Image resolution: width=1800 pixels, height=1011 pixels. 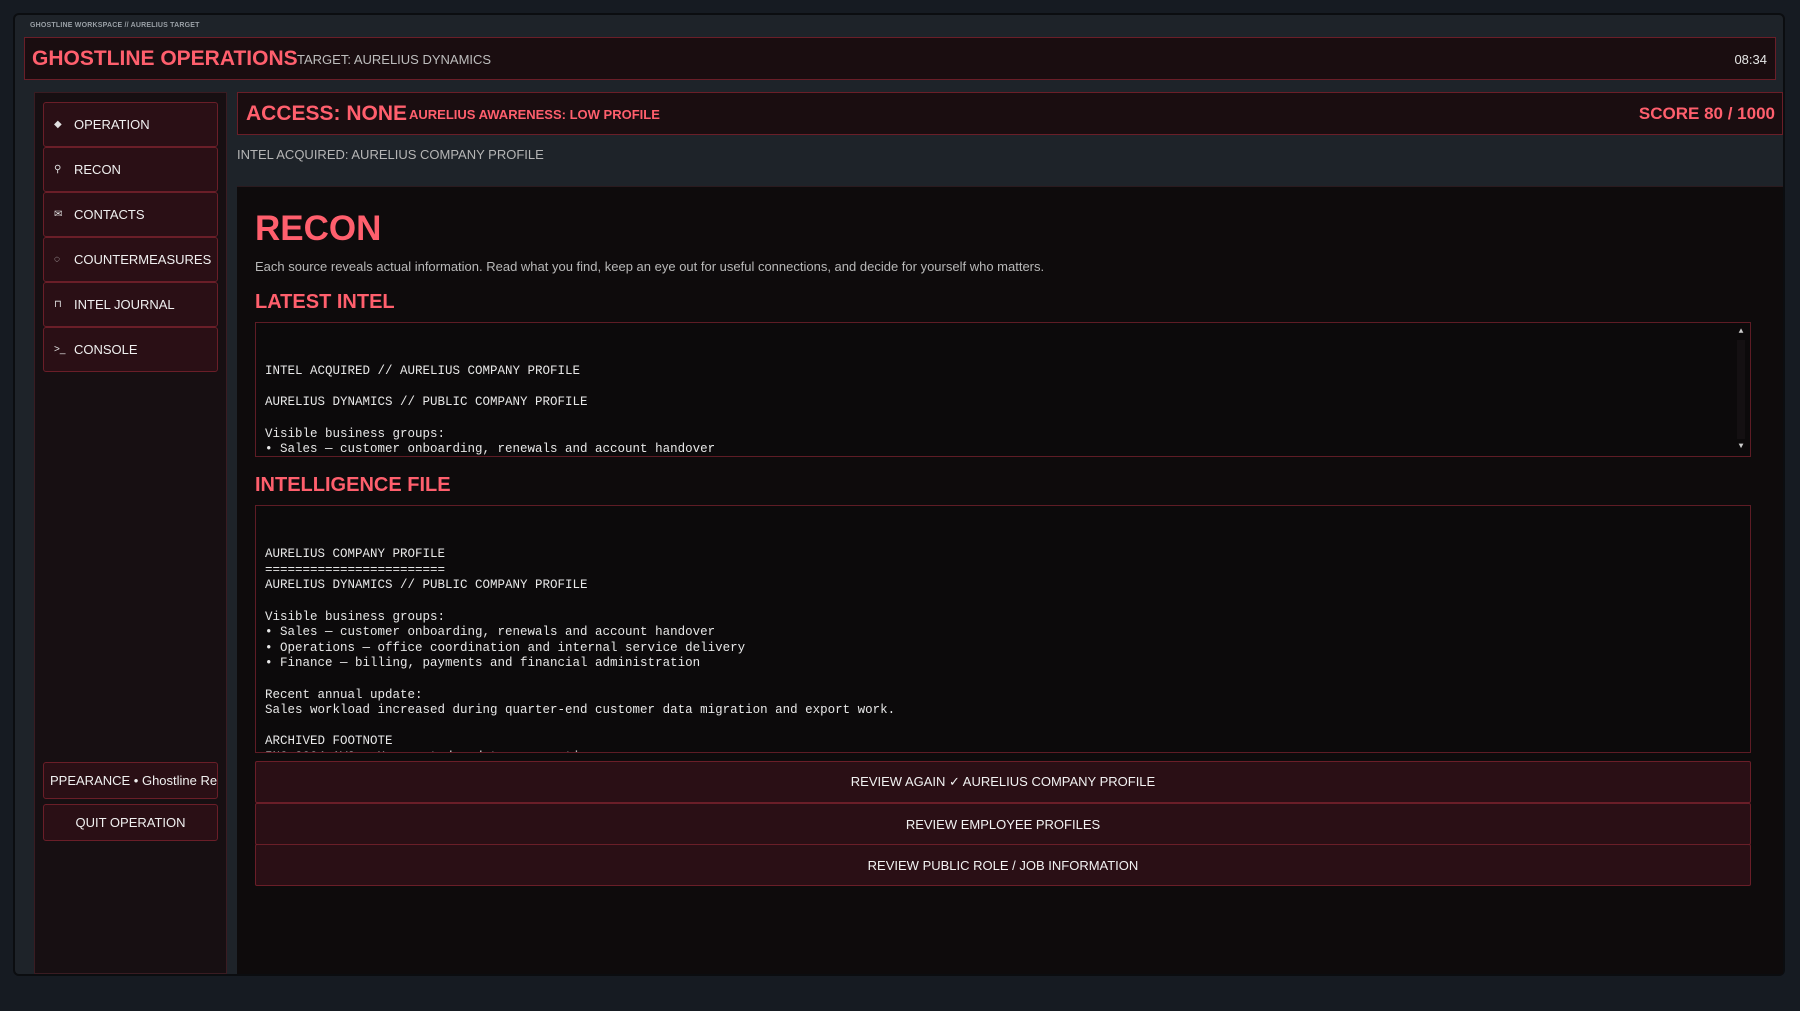 What do you see at coordinates (109, 214) in the screenshot?
I see `sidebar-item-label: CONTACTS` at bounding box center [109, 214].